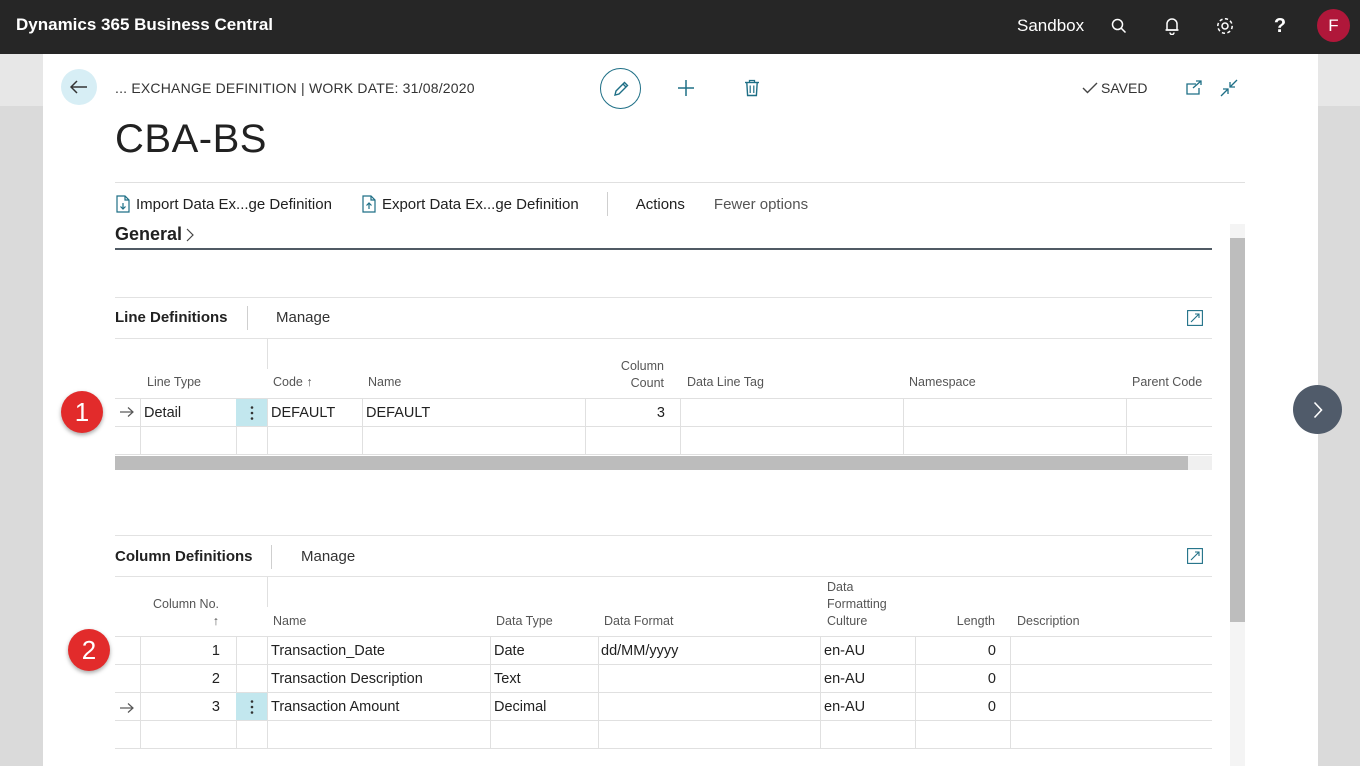  I want to click on col-header-data-line-tag: Data Line Tag, so click(725, 382).